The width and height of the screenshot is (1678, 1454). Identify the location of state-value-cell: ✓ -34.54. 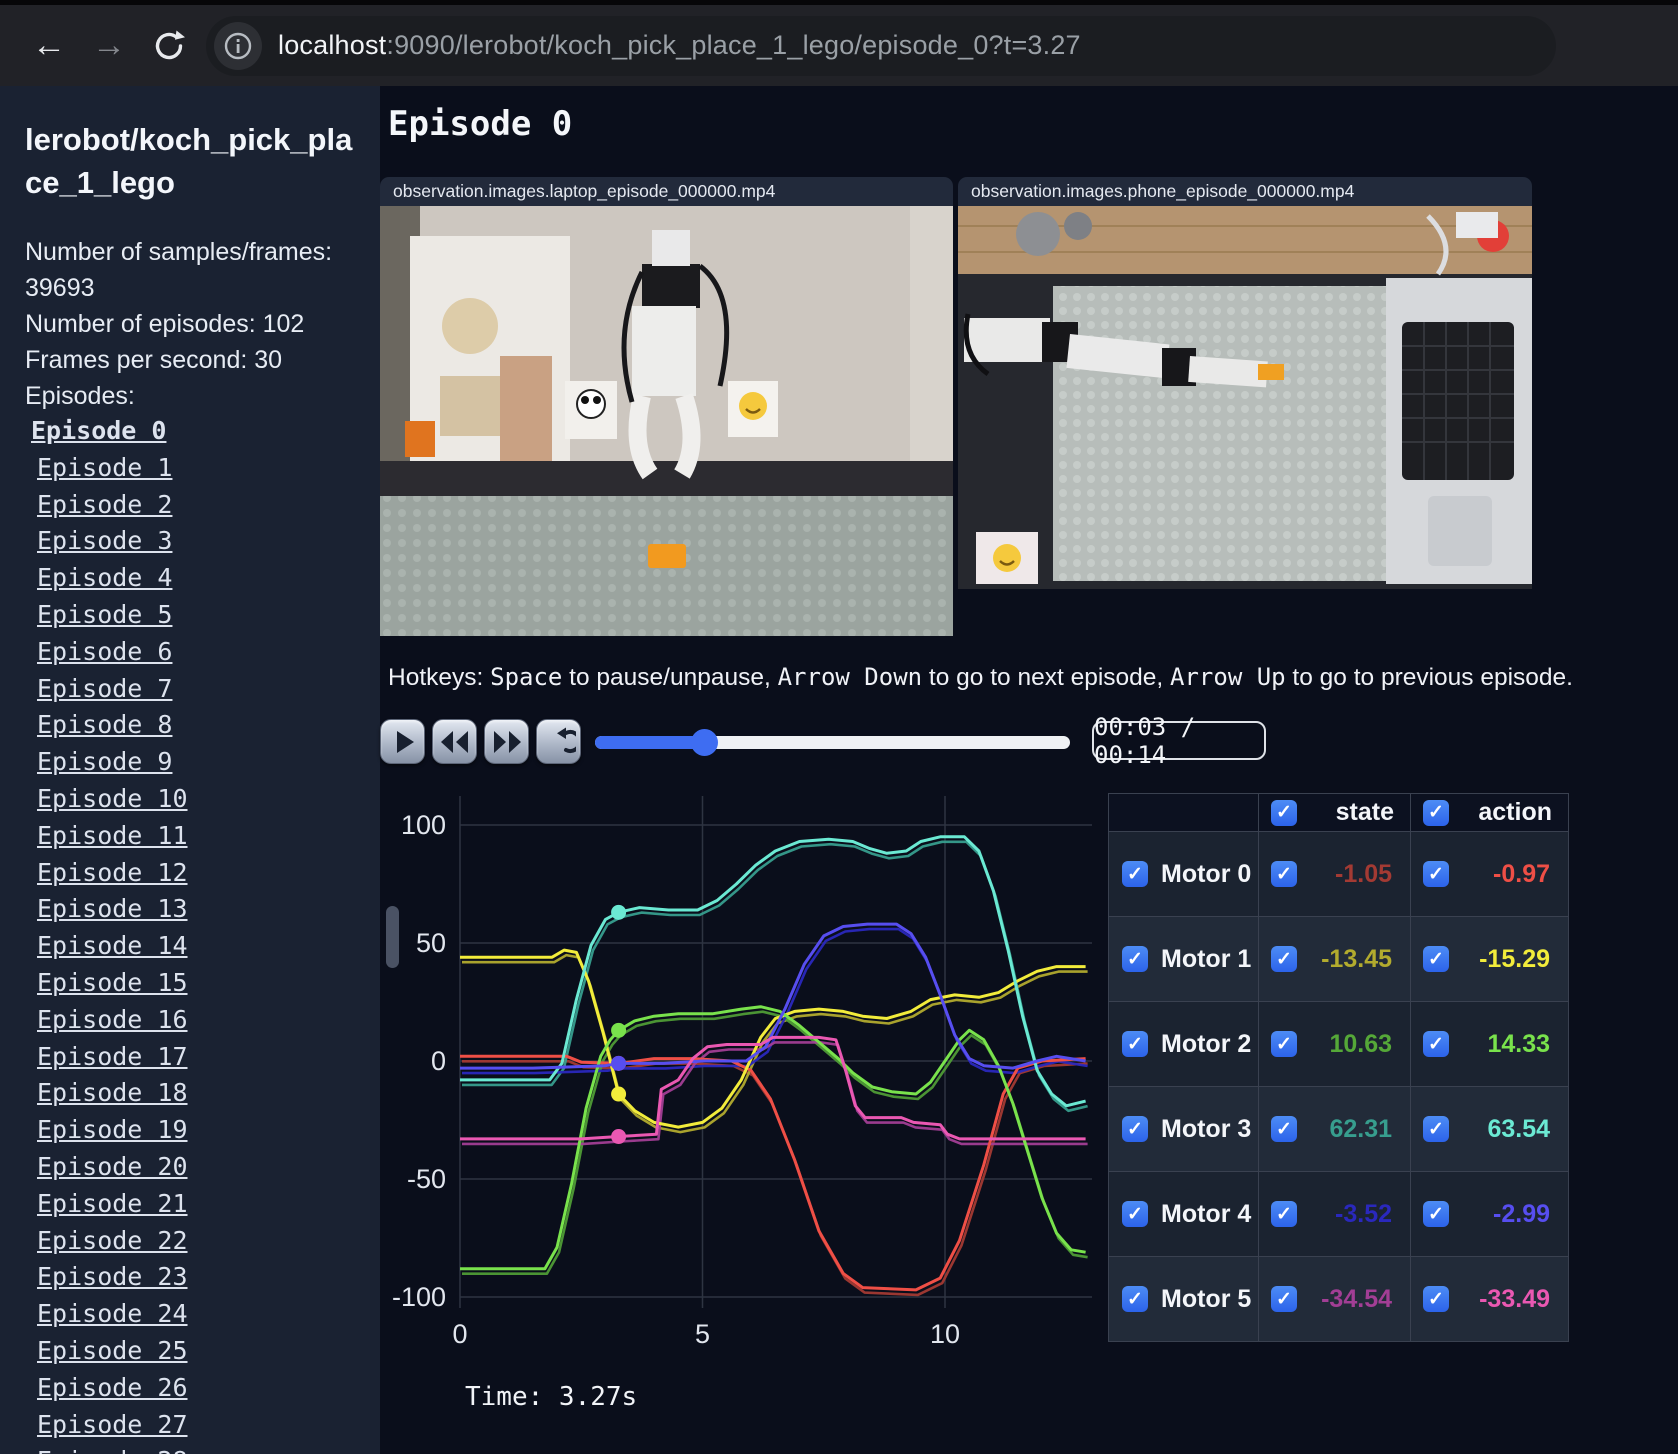
(1334, 1299).